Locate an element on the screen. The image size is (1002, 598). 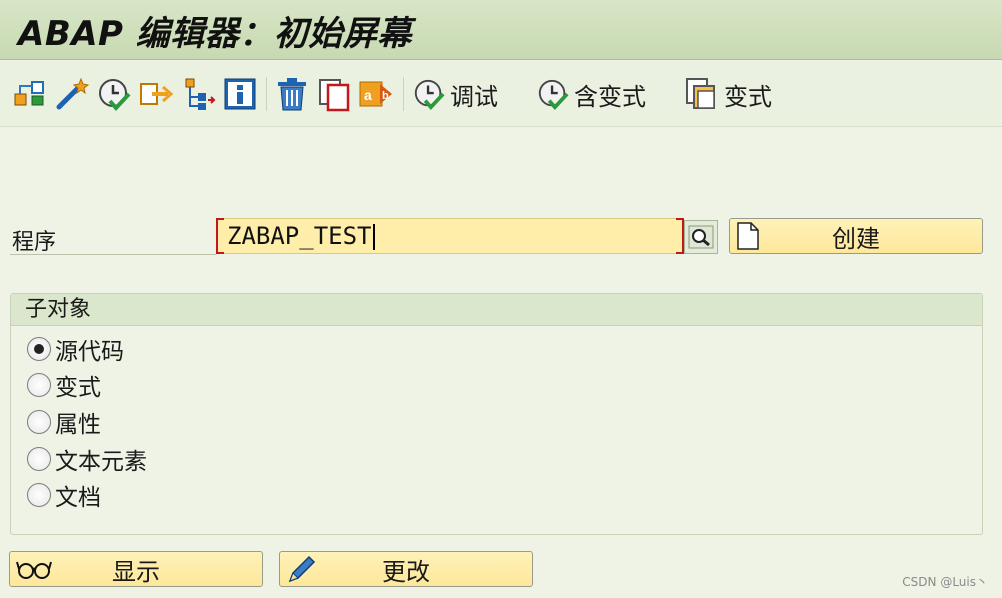
display-button: 显示 is located at coordinates (136, 569).